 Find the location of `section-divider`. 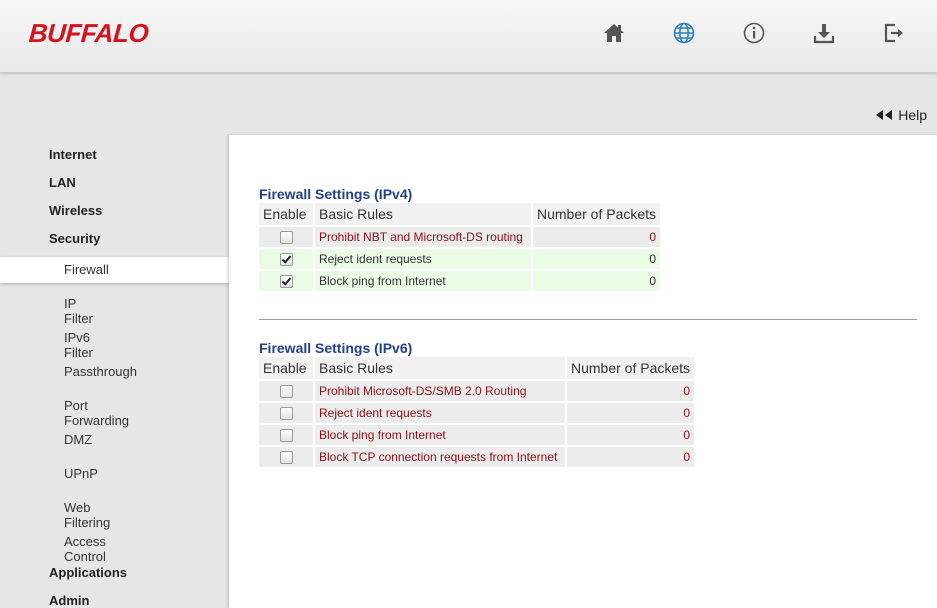

section-divider is located at coordinates (588, 319).